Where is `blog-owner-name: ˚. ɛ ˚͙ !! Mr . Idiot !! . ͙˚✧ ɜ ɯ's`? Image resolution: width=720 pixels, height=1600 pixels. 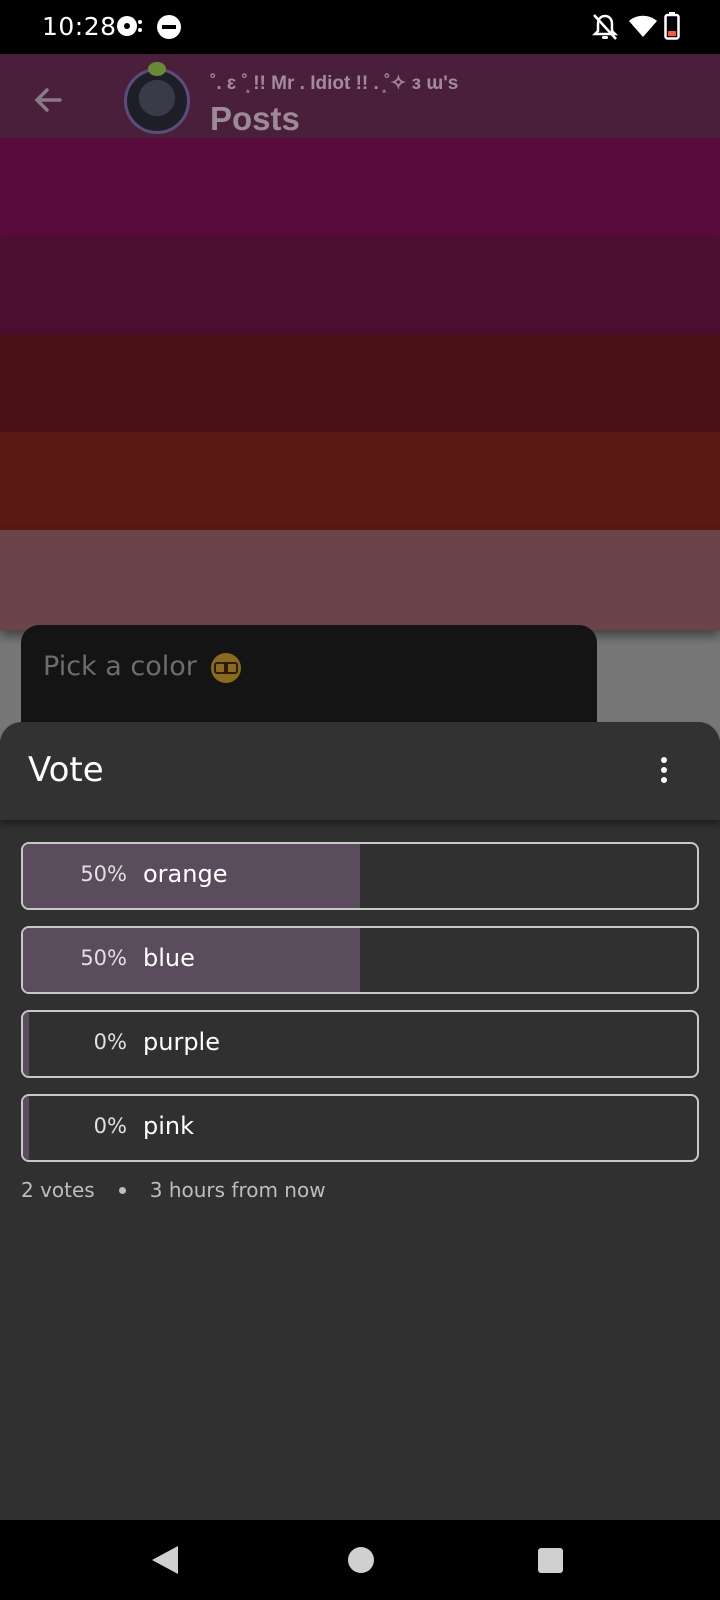 blog-owner-name: ˚. ɛ ˚͙ !! Mr . Idiot !! . ͙˚✧ ɜ ɯ's is located at coordinates (334, 83).